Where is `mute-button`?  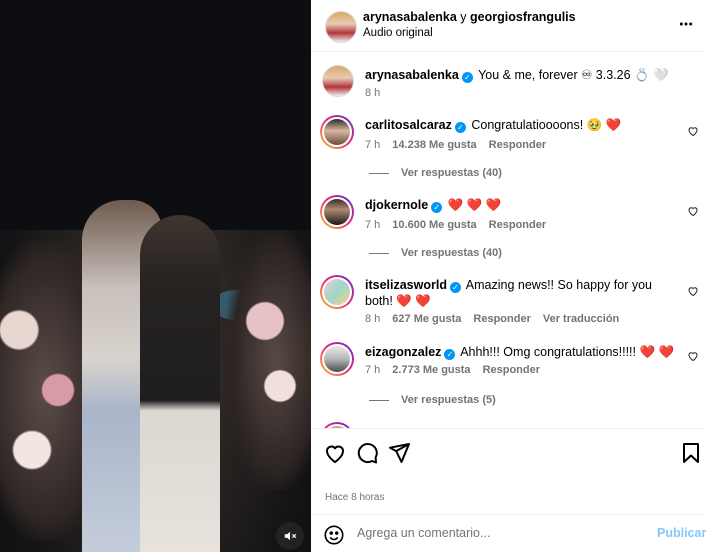
mute-button is located at coordinates (290, 536).